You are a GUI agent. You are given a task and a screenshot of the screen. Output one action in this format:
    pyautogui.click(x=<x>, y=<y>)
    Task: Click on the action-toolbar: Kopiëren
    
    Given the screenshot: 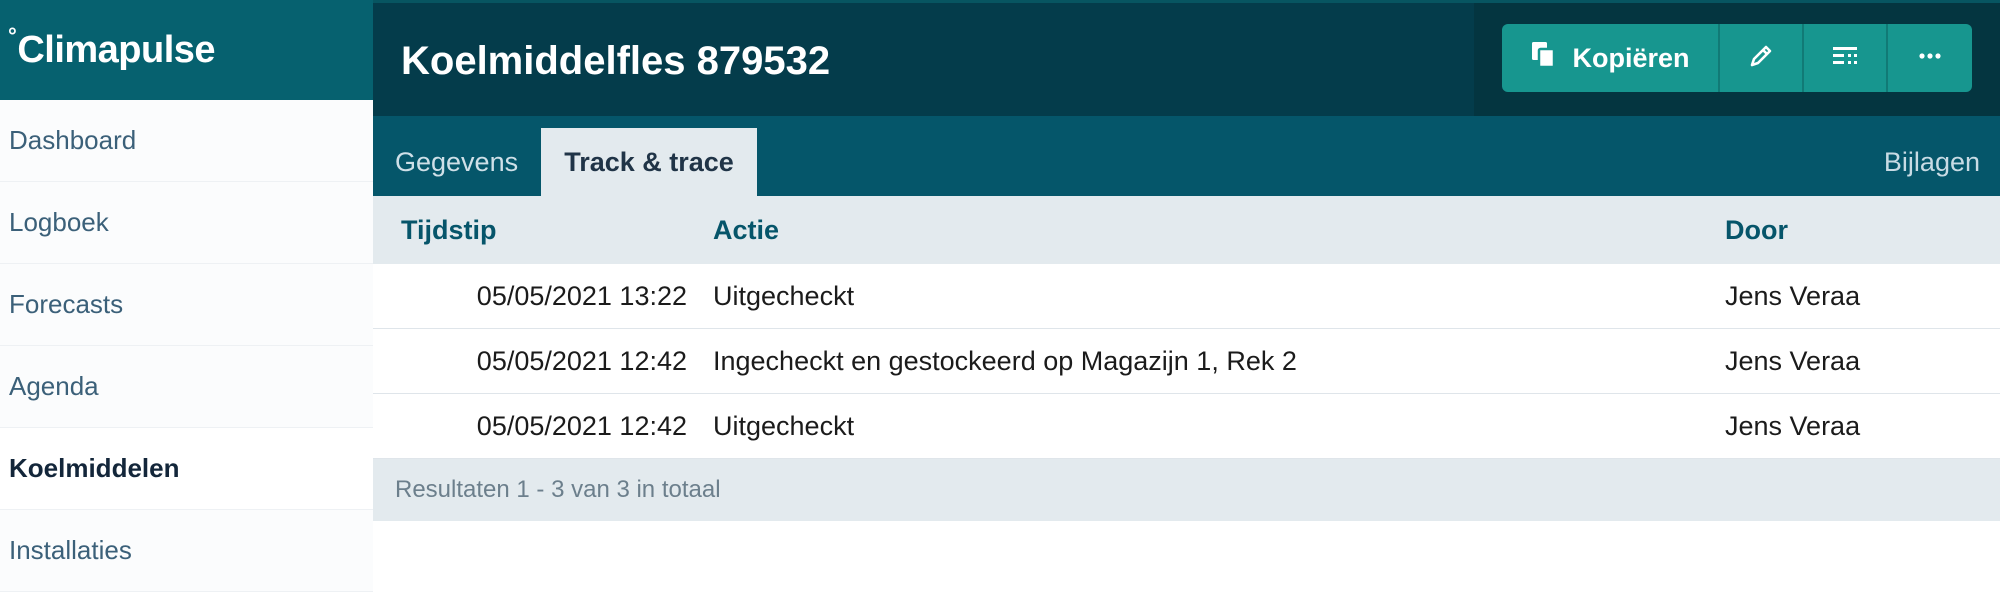 What is the action you would take?
    pyautogui.click(x=1737, y=58)
    